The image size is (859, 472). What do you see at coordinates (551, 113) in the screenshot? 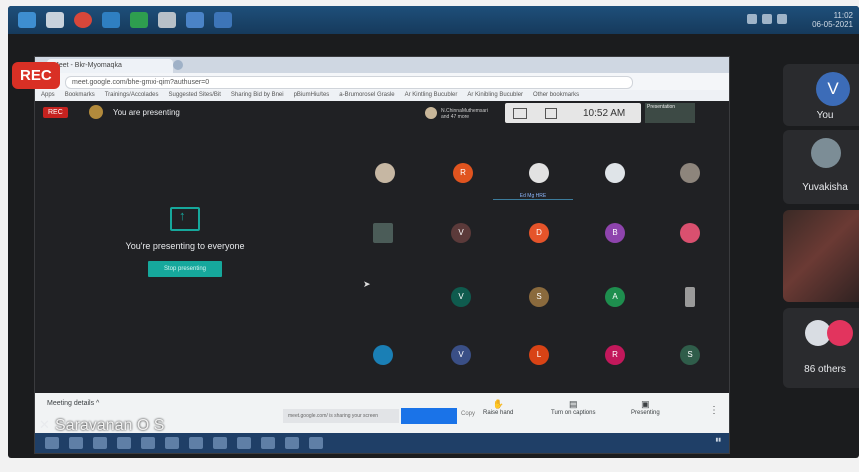
I see `people-icon` at bounding box center [551, 113].